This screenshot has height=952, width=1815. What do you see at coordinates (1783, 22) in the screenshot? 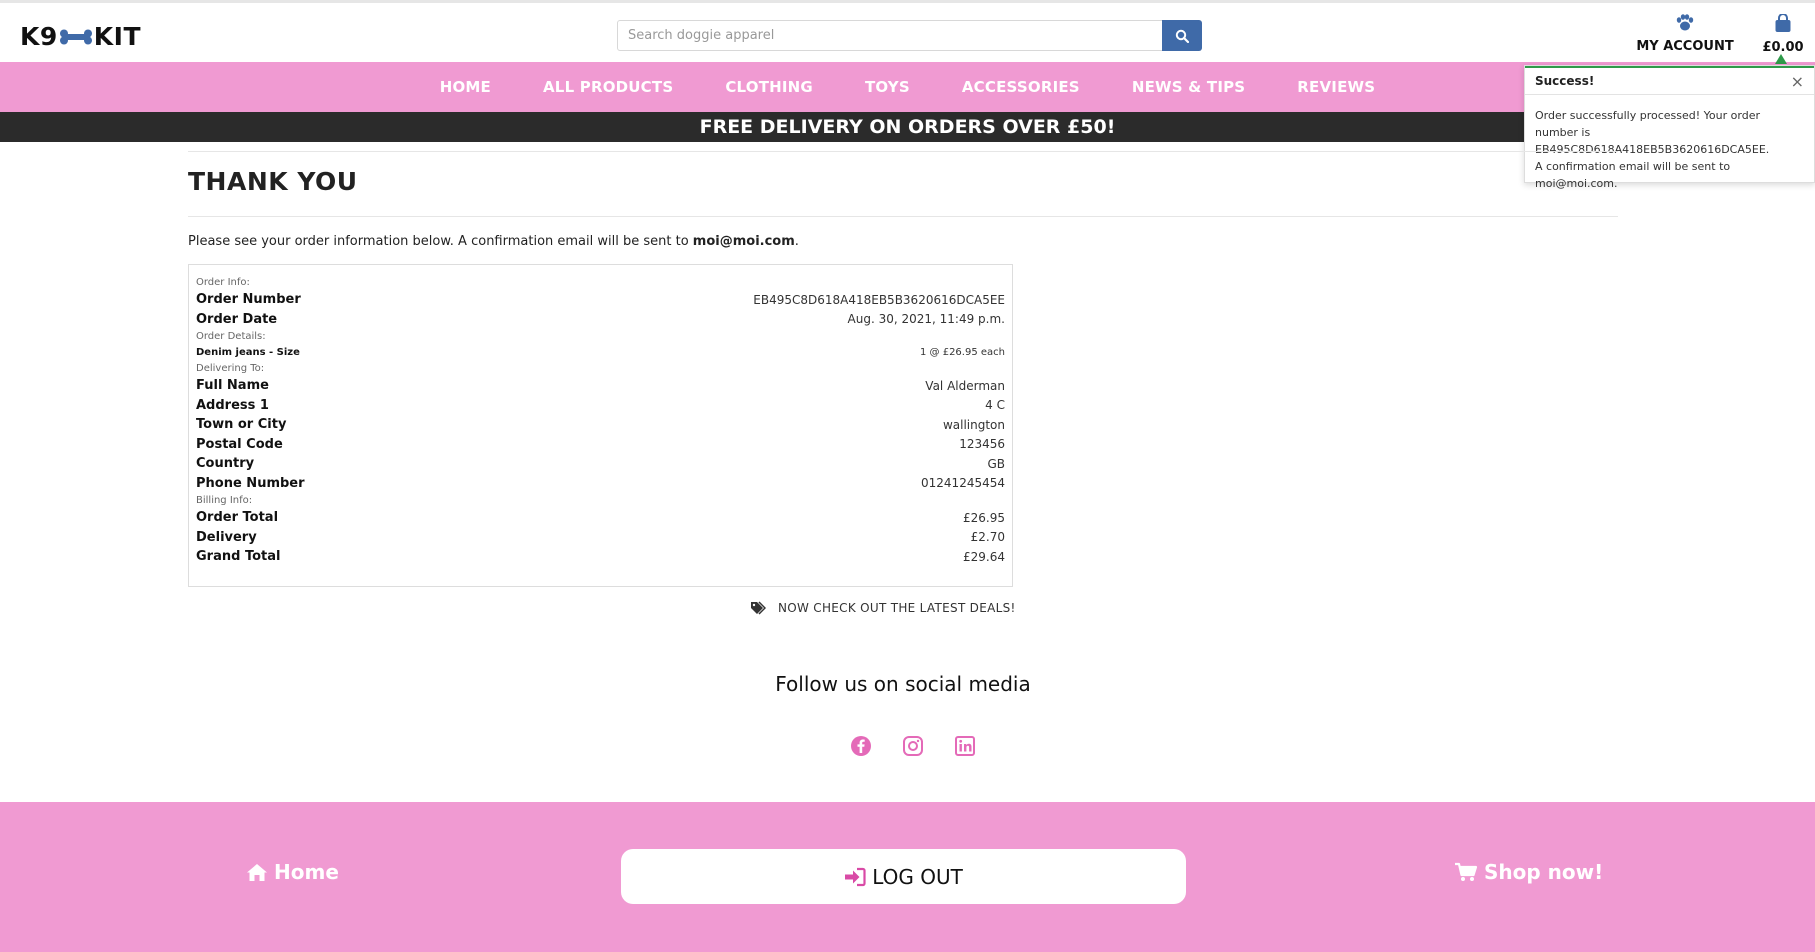
I see `shopping-bag-icon` at bounding box center [1783, 22].